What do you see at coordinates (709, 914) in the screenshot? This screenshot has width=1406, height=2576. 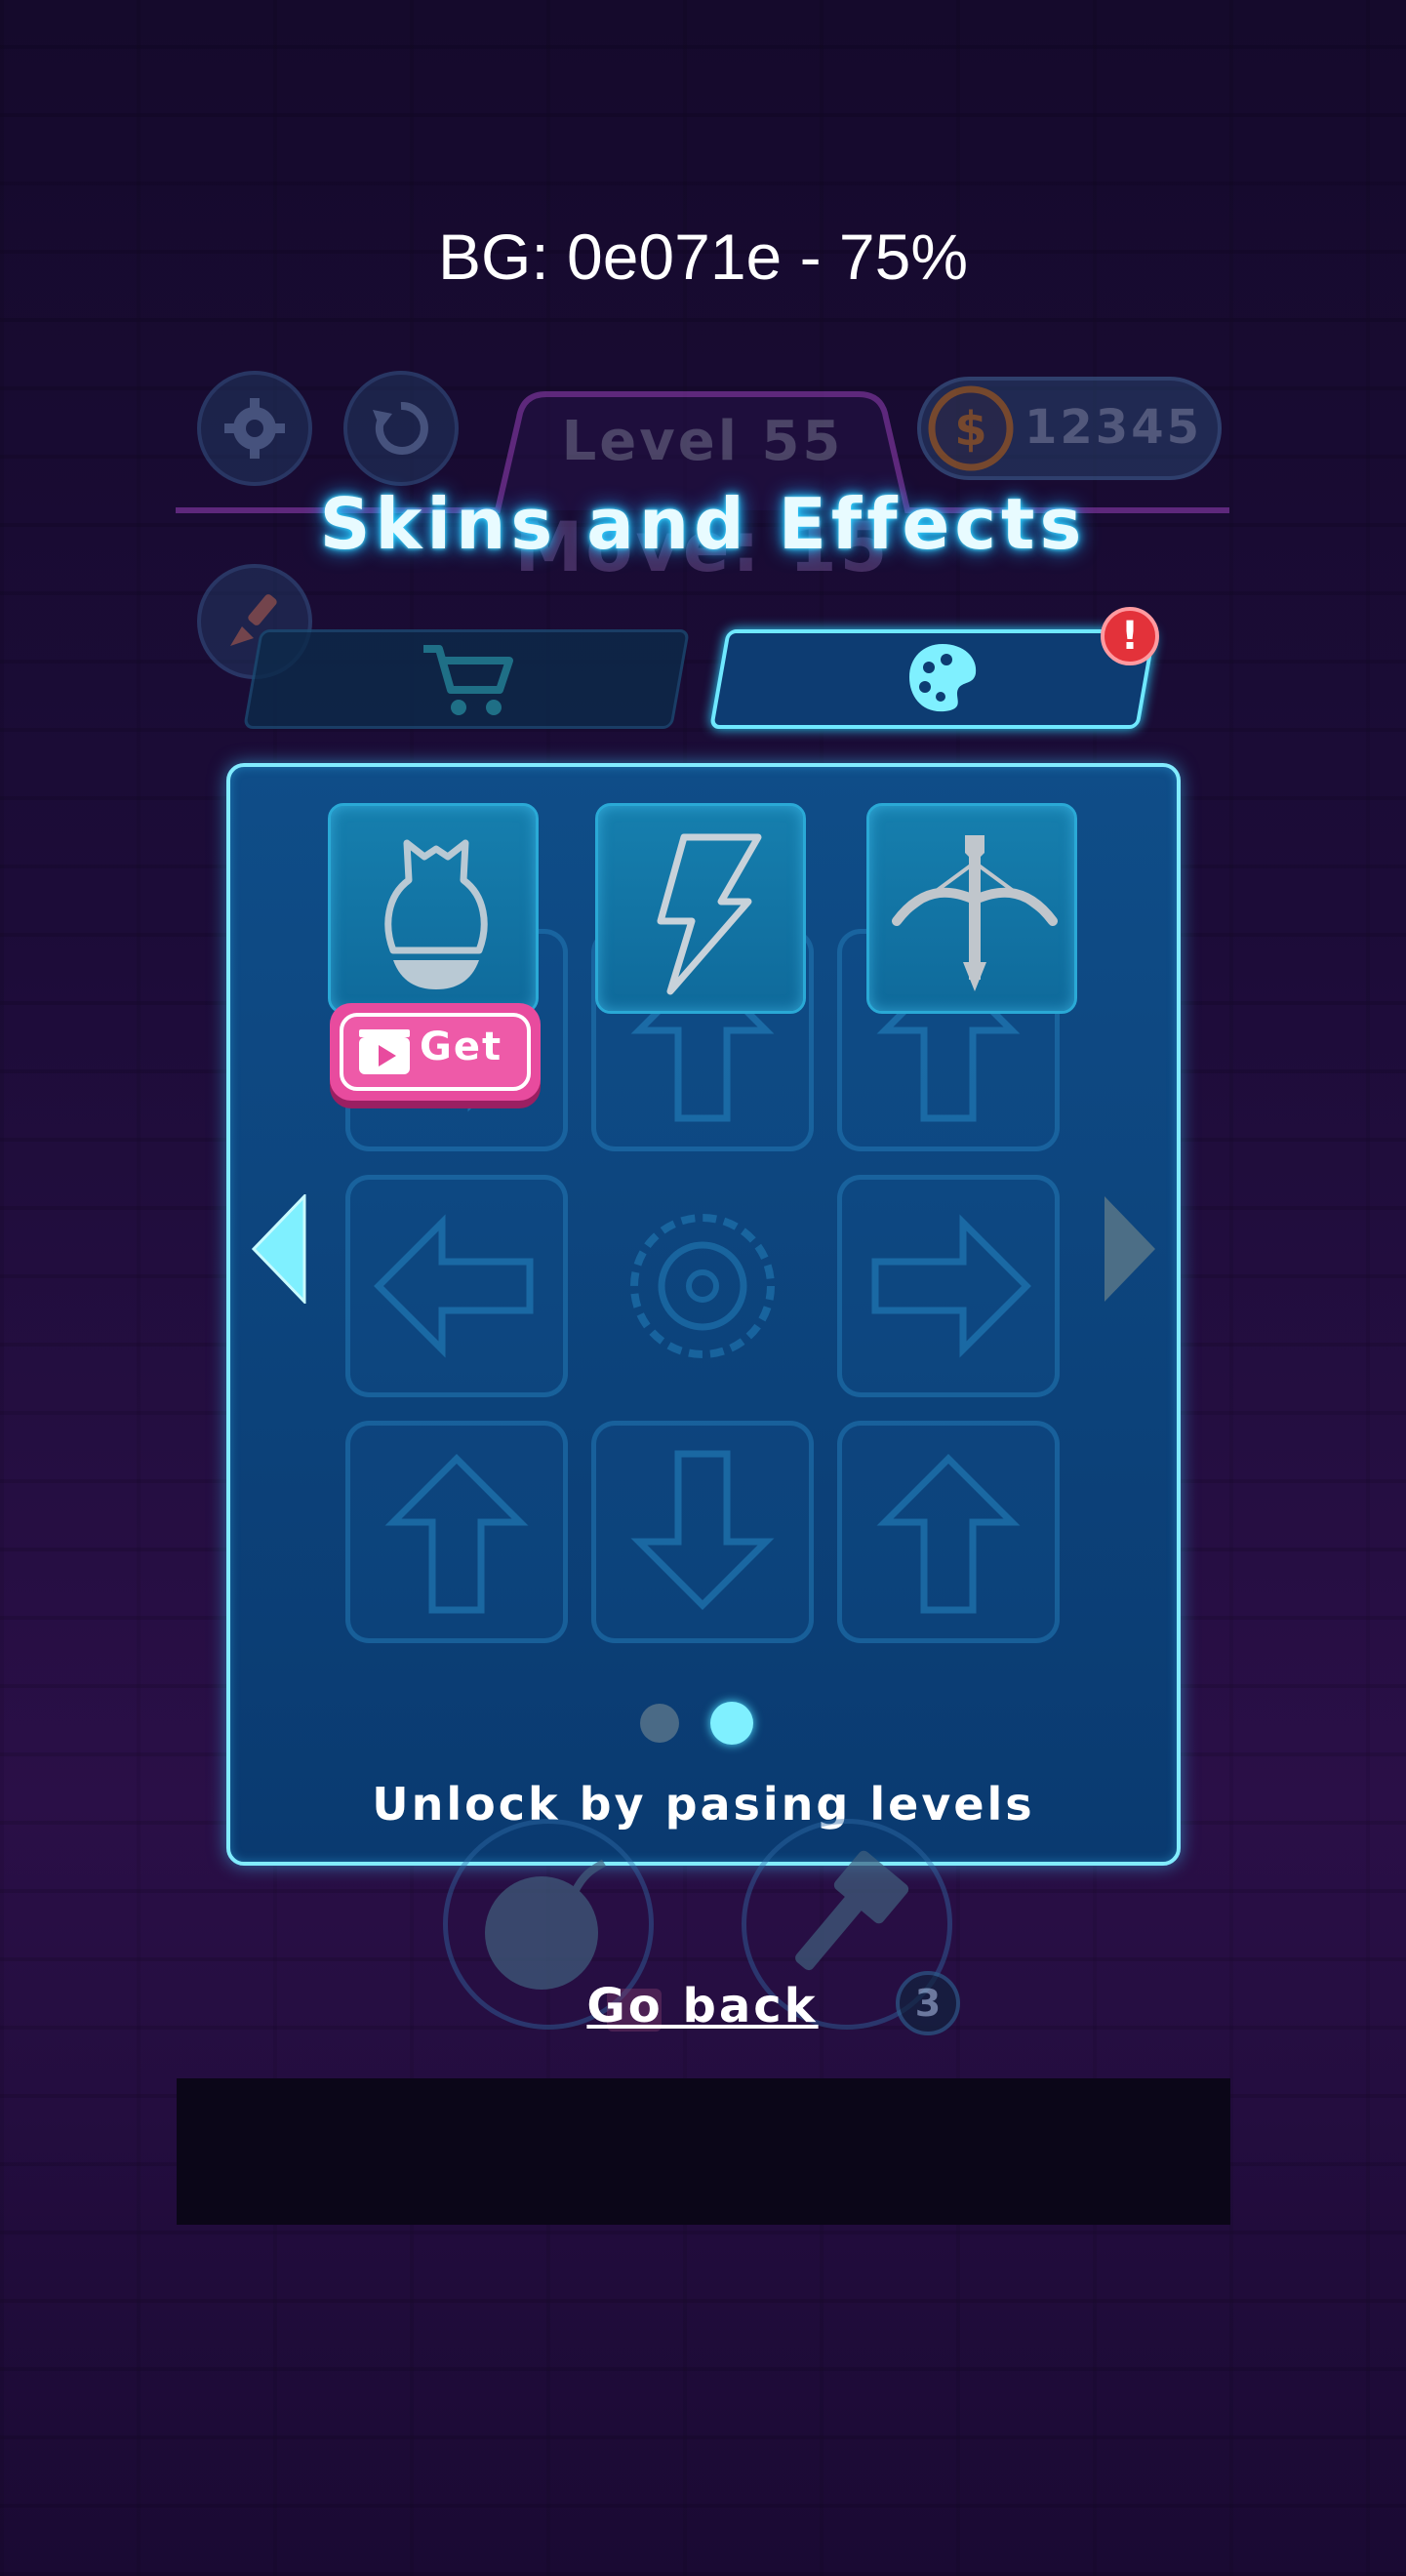 I see `lightning-icon` at bounding box center [709, 914].